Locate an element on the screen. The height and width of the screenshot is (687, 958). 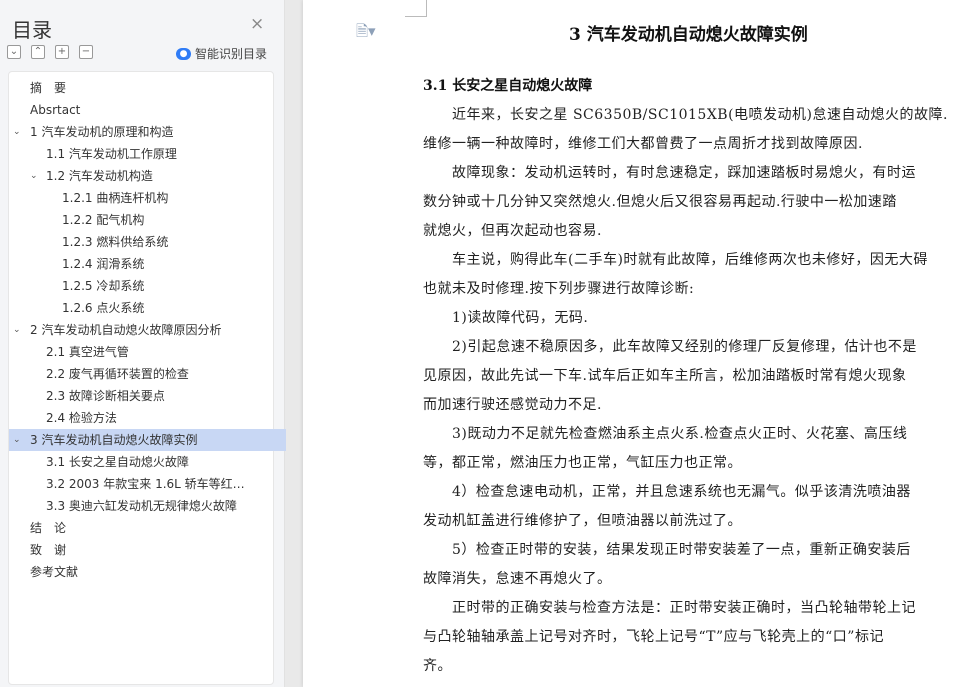
chevron-down-icon: ⌄ is located at coordinates (17, 440).